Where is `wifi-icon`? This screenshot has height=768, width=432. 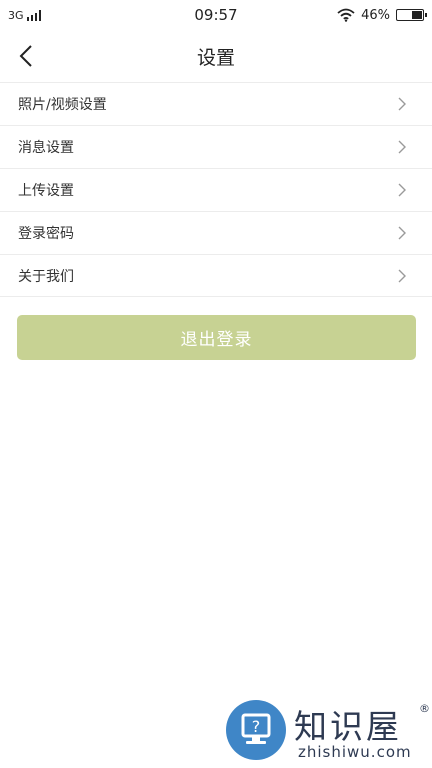
wifi-icon is located at coordinates (346, 15).